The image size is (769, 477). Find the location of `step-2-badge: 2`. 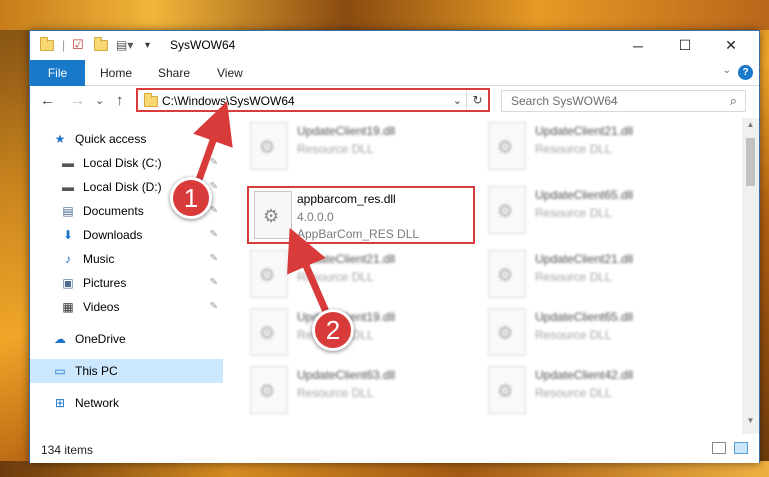

step-2-badge: 2 is located at coordinates (333, 330).